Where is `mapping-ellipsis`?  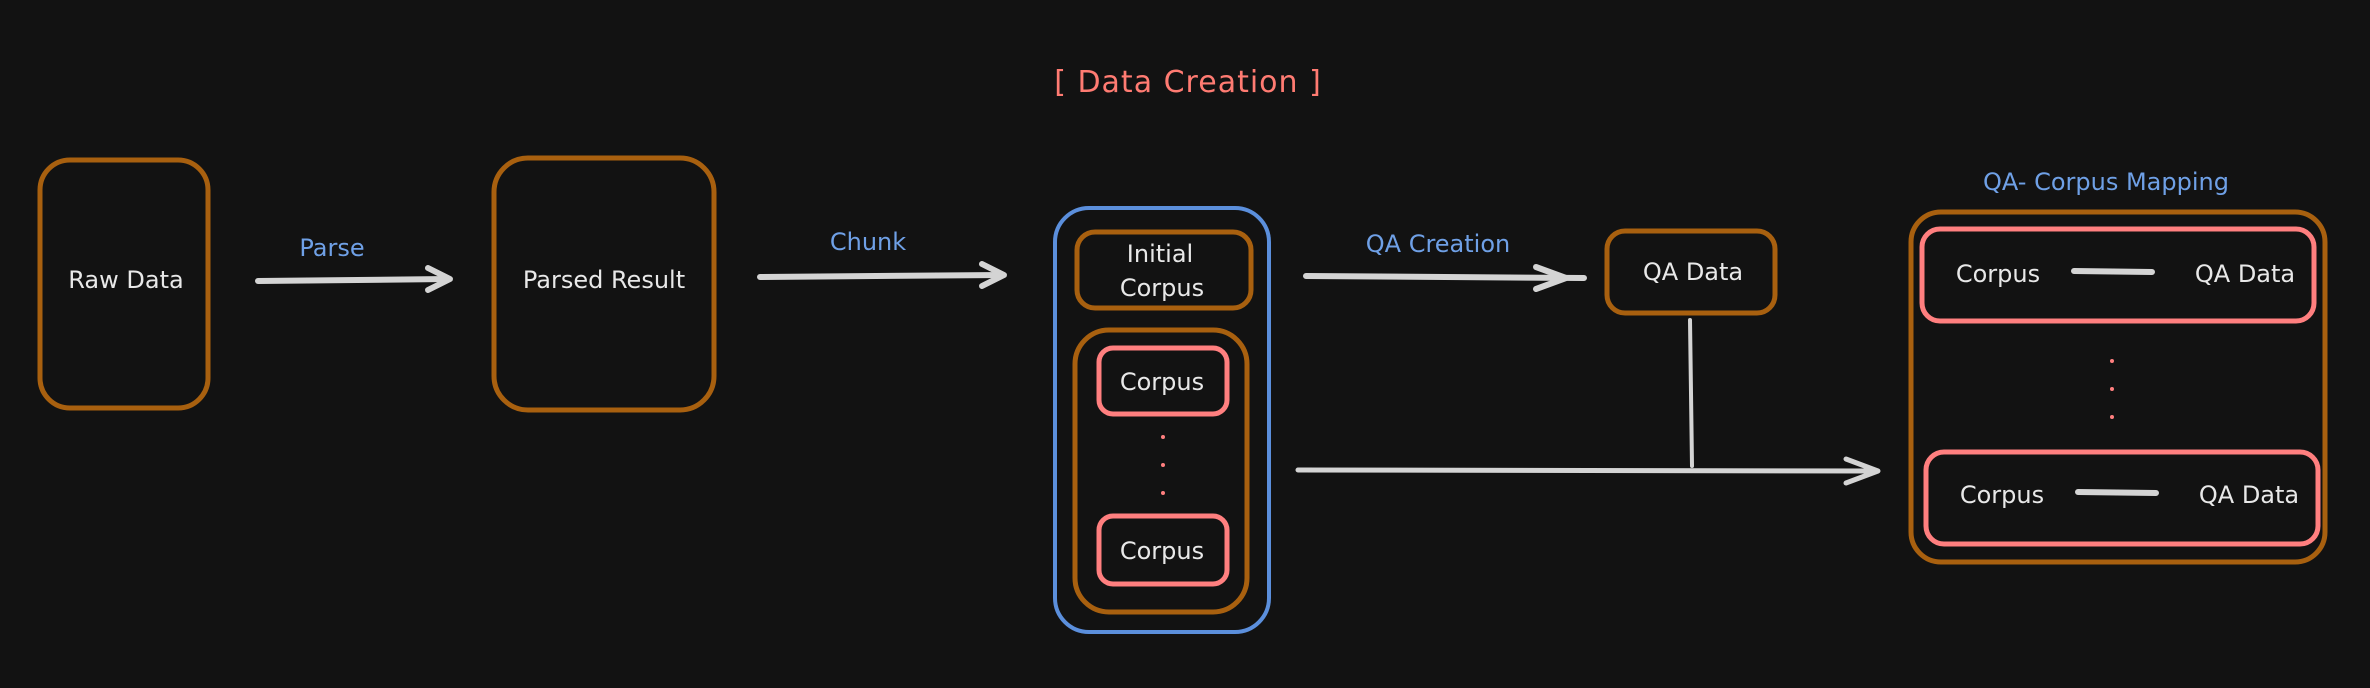
mapping-ellipsis is located at coordinates (2112, 389).